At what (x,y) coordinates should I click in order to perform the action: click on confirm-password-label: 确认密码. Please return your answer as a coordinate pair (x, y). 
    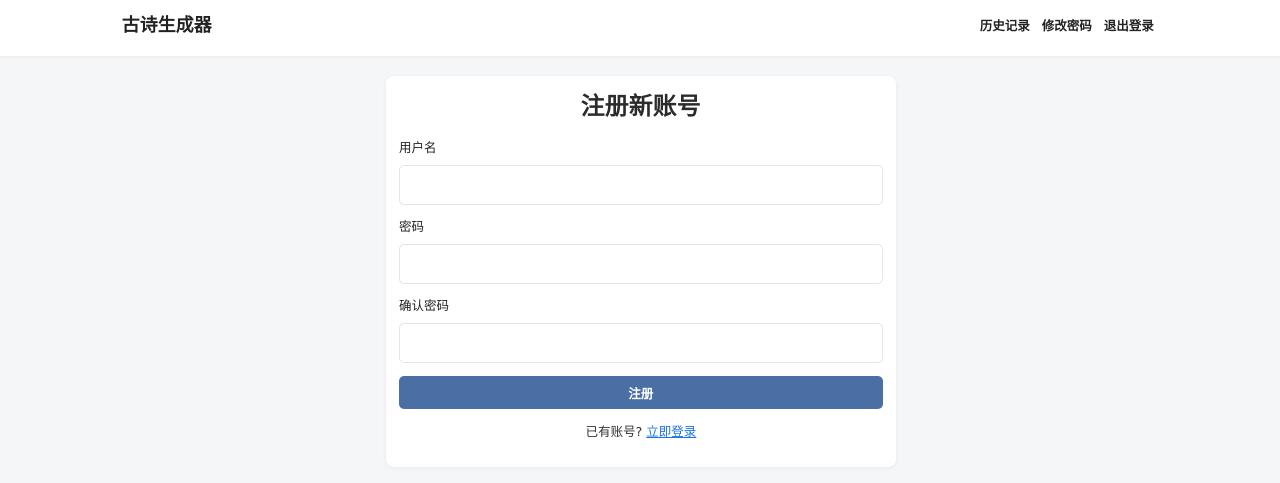
    Looking at the image, I should click on (424, 305).